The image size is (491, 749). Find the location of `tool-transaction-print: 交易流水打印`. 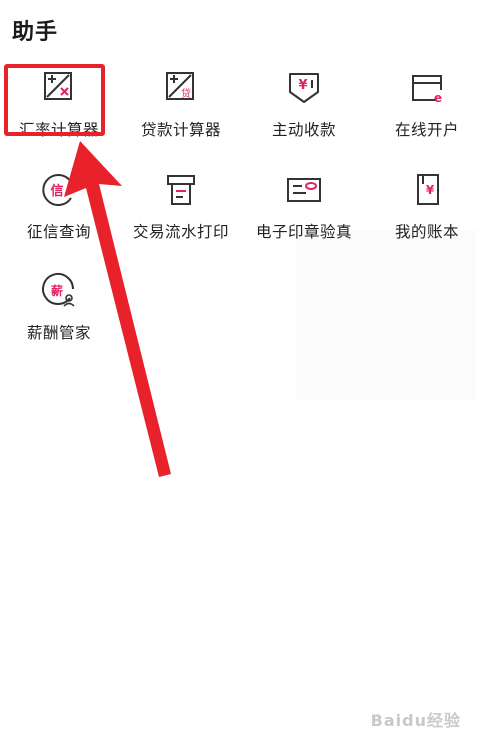

tool-transaction-print: 交易流水打印 is located at coordinates (181, 209).